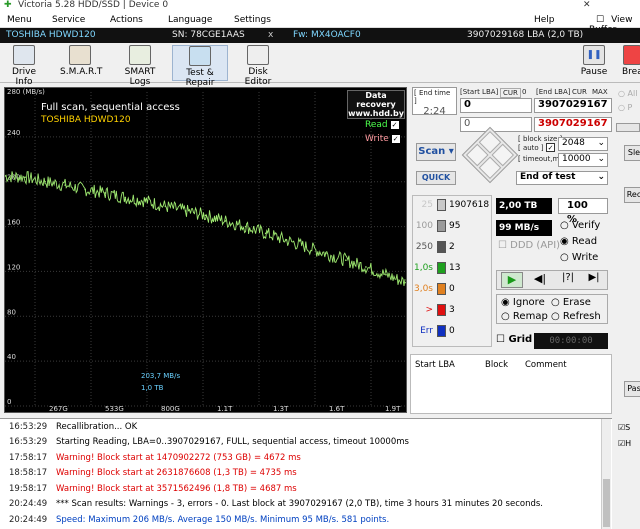  Describe the element at coordinates (576, 316) in the screenshot. I see `refresh-radio: ○ Refresh` at that location.